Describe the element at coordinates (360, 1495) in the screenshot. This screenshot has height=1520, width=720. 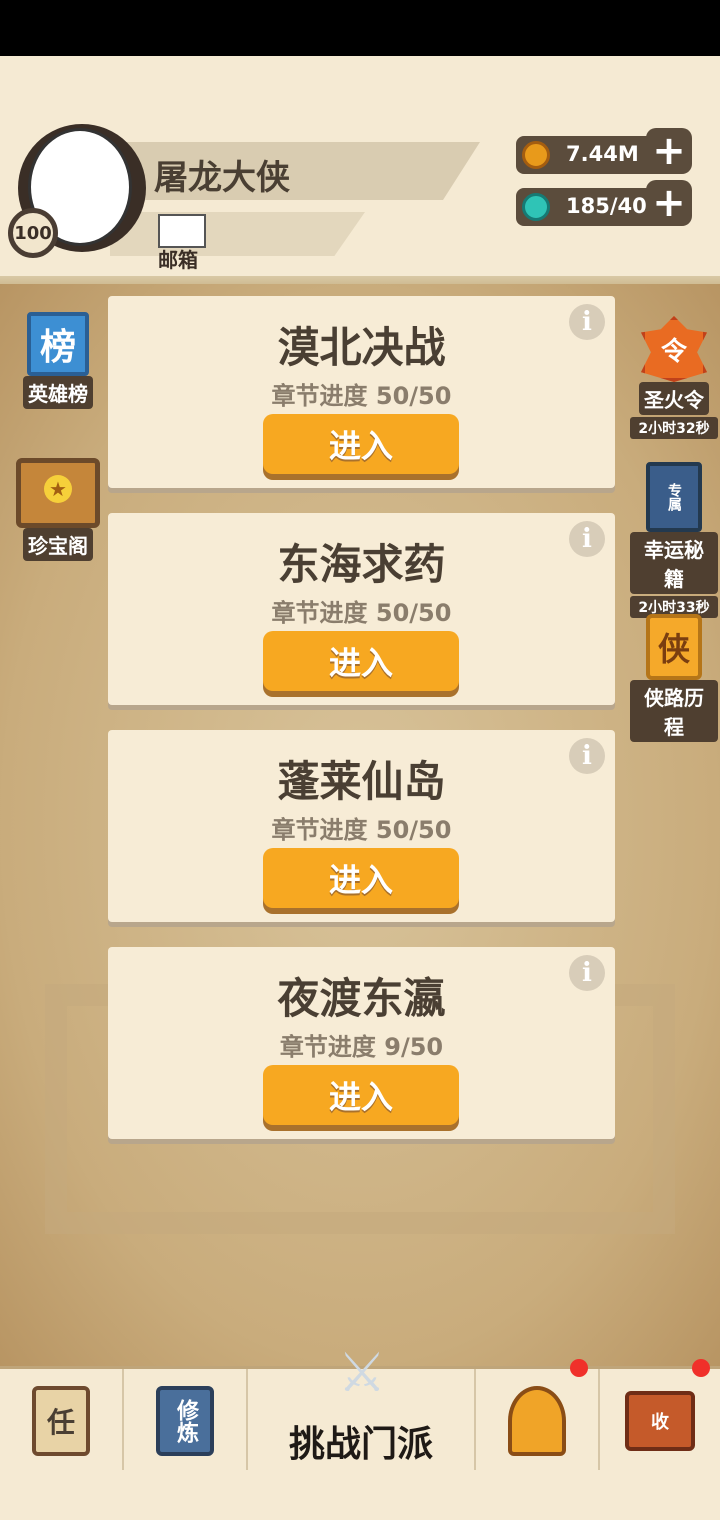
I see `navigation-area` at that location.